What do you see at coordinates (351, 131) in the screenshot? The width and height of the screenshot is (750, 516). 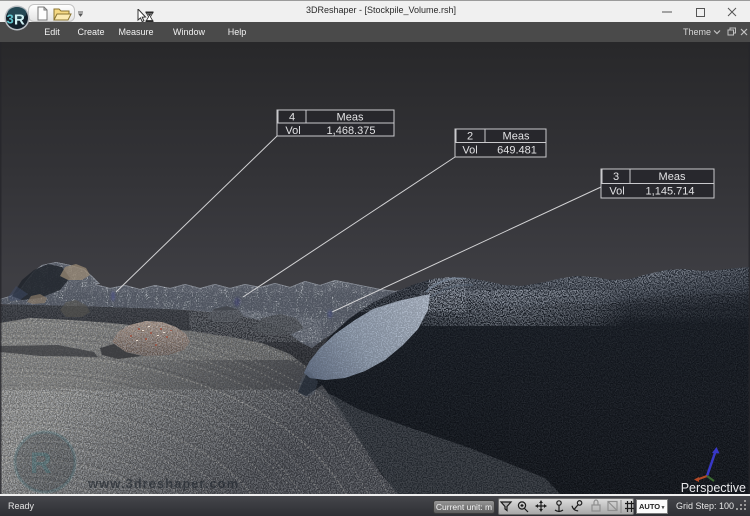 I see `svg-text: 1,468.375` at bounding box center [351, 131].